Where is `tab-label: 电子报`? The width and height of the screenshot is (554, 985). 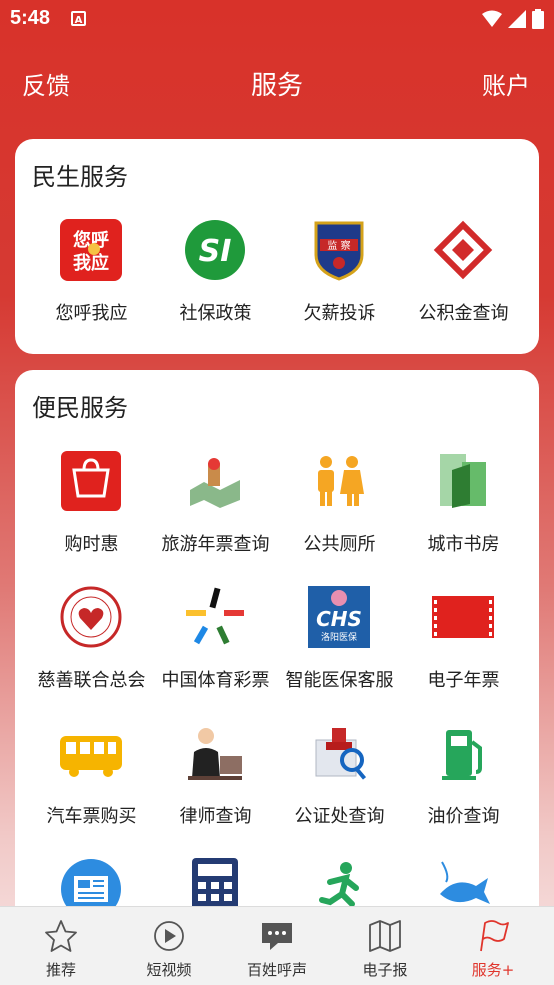
tab-label: 电子报 is located at coordinates (385, 970).